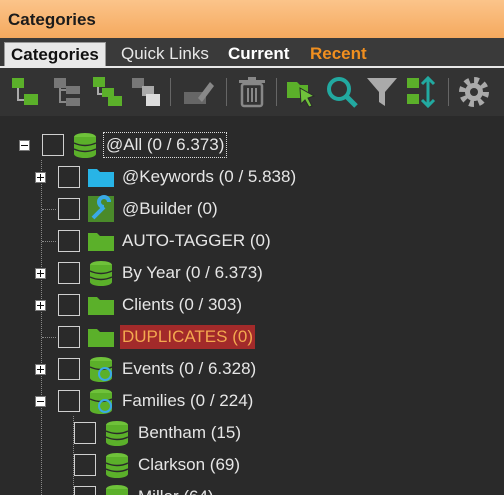 The image size is (504, 495). I want to click on tab-bar: Categories Quick Links Current Recent, so click(252, 52).